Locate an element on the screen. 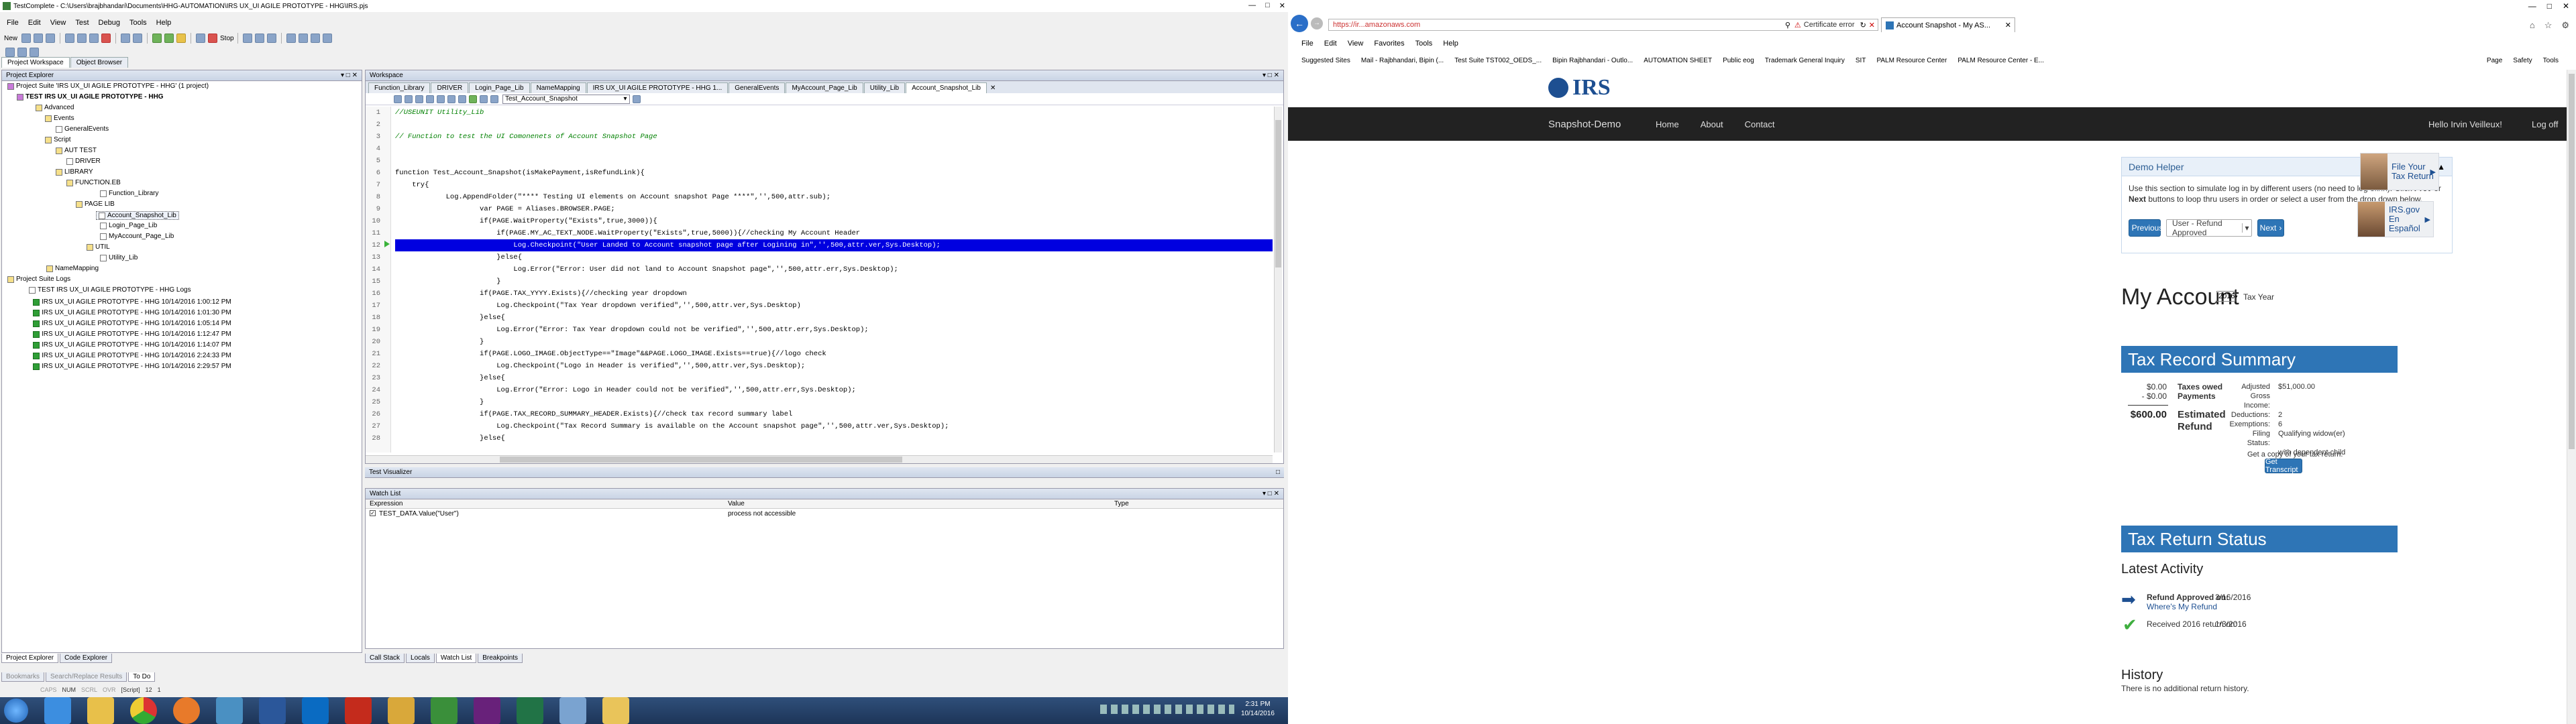  fav-palm: PALM Resource Center is located at coordinates (1911, 60).